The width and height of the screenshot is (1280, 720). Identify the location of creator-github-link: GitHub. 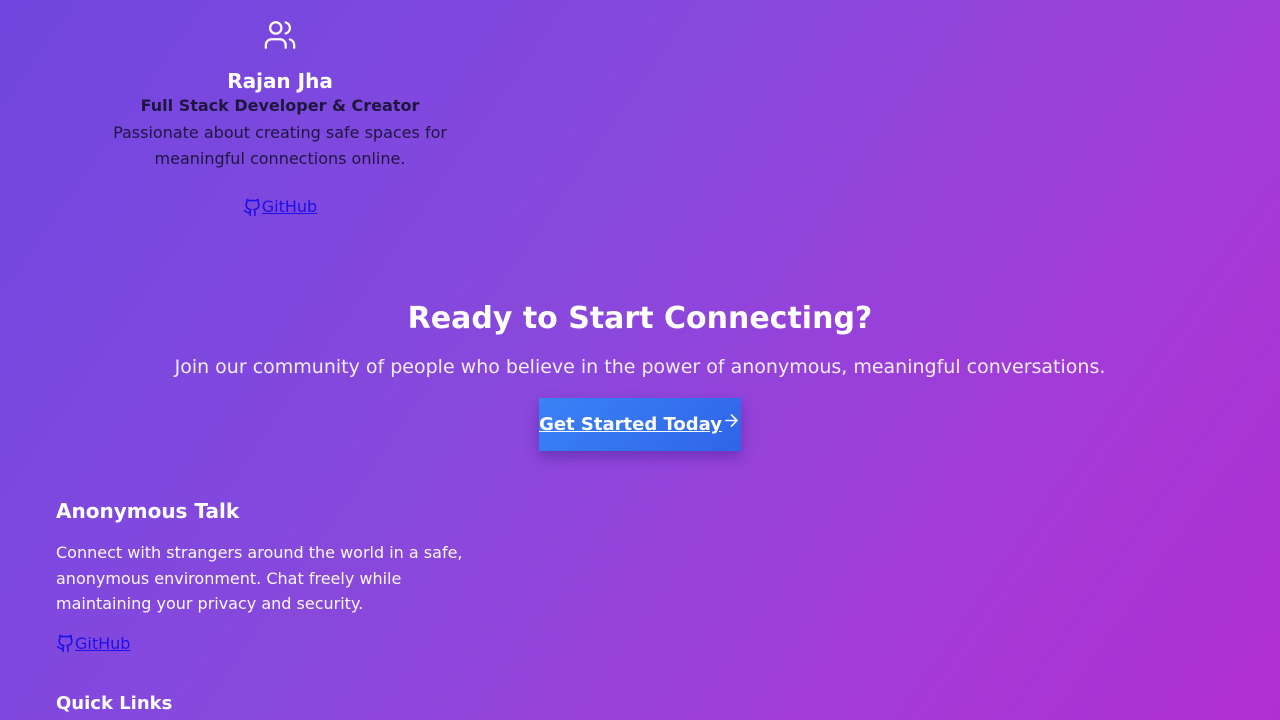
(280, 207).